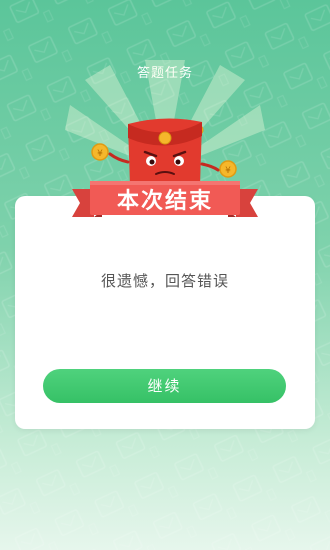 This screenshot has height=550, width=330. What do you see at coordinates (164, 281) in the screenshot?
I see `result-message: 很遗憾，回答错误` at bounding box center [164, 281].